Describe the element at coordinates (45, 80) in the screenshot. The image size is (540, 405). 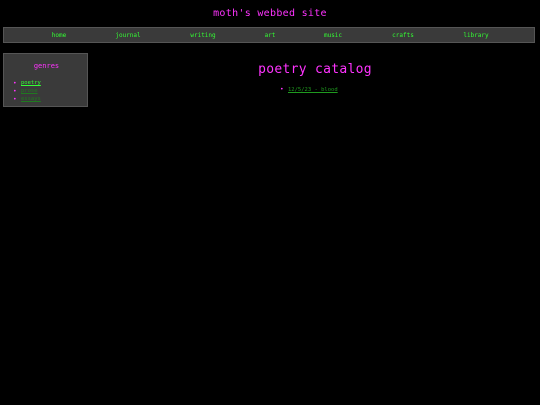
I see `genres-sidebar: genres • poetry • prose • essays` at that location.